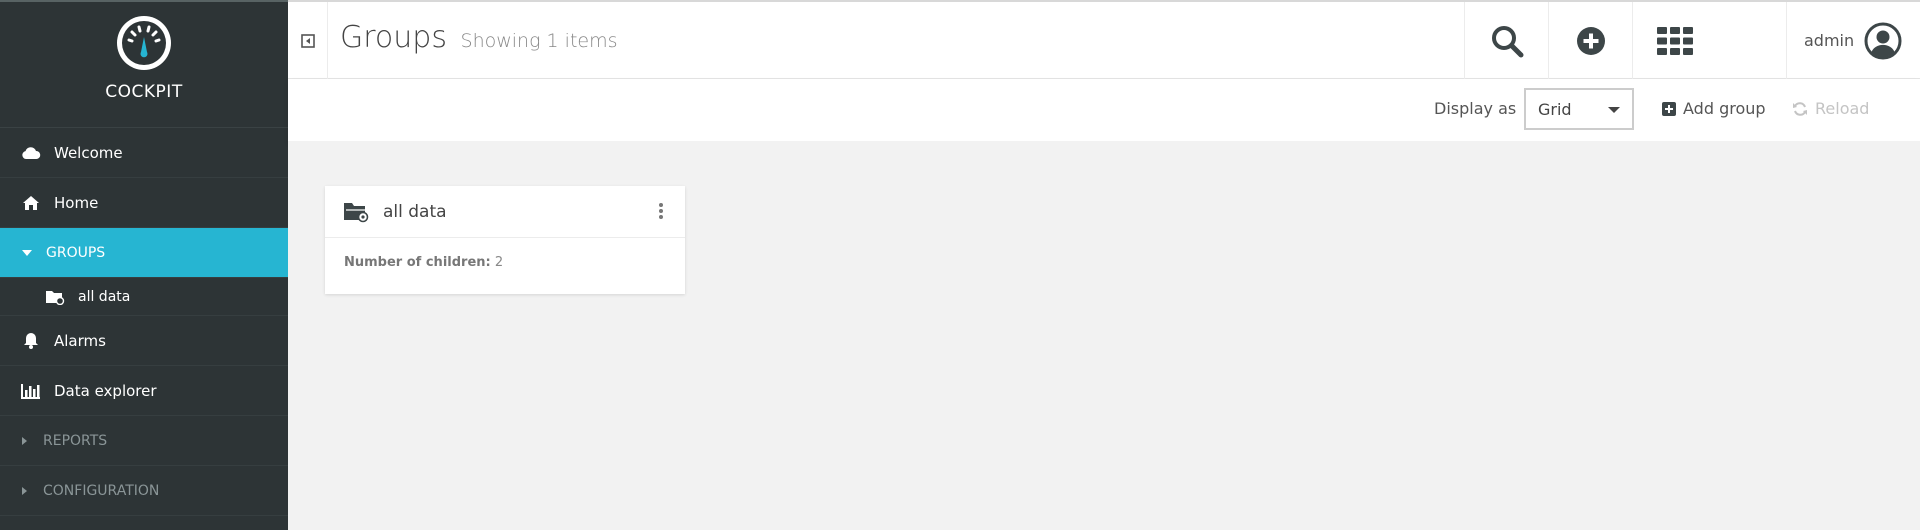  What do you see at coordinates (1614, 110) in the screenshot?
I see `chevron-down-icon` at bounding box center [1614, 110].